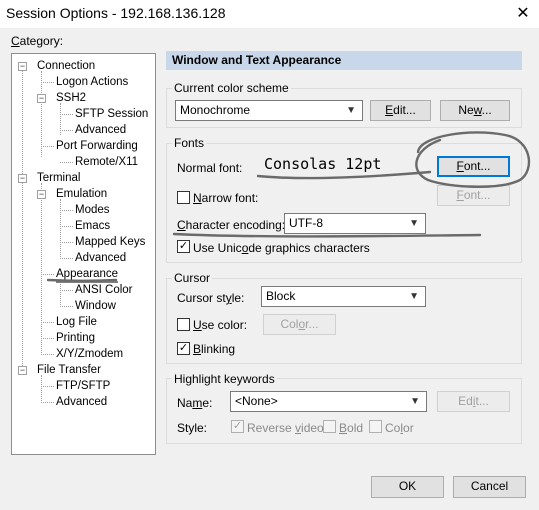 The height and width of the screenshot is (510, 539). Describe the element at coordinates (231, 88) in the screenshot. I see `color-scheme-group-label: Current color scheme` at that location.